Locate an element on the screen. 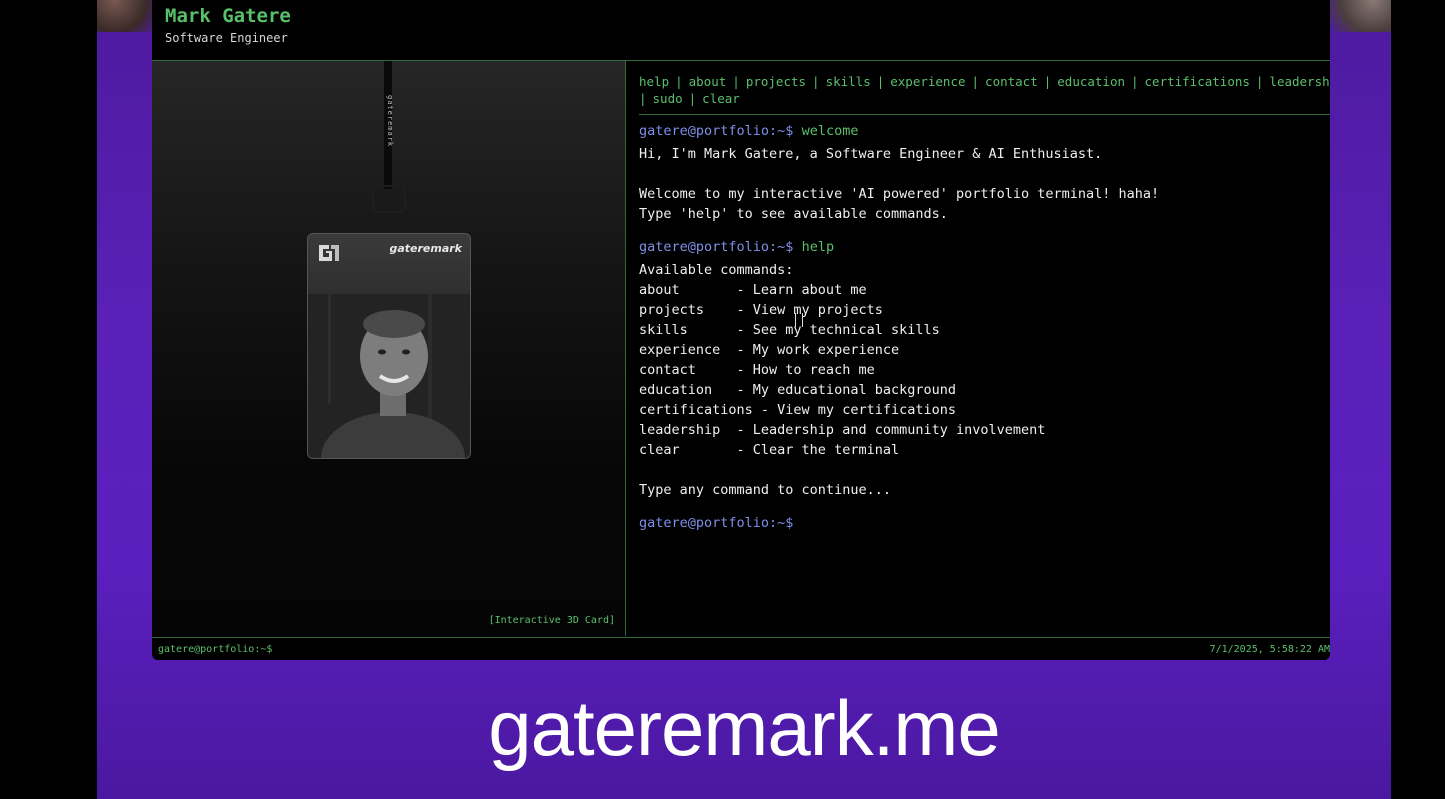 The height and width of the screenshot is (799, 1445). help-row: clear - Clear the terminal is located at coordinates (769, 450).